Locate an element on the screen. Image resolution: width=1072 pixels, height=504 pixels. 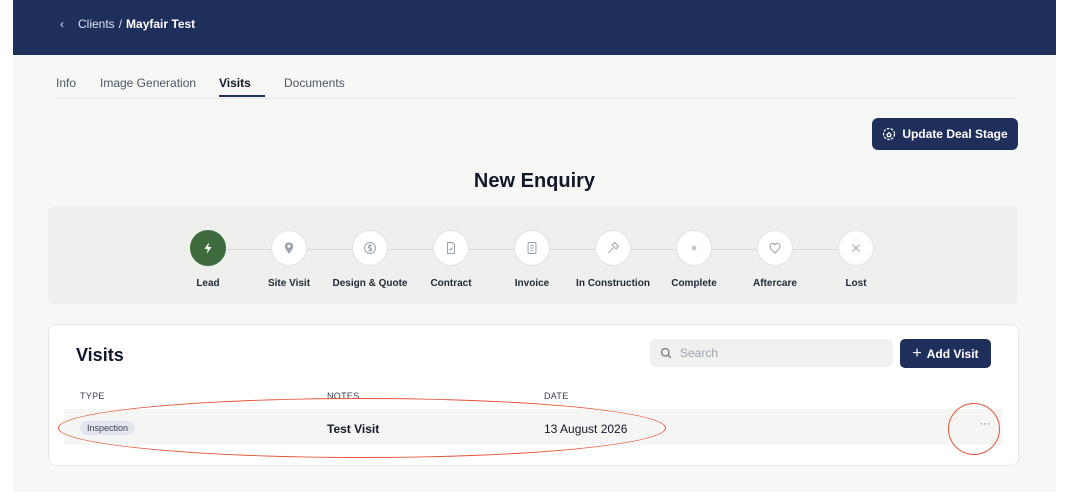
top-header: ‹ Clients / Mayfair Test is located at coordinates (534, 27).